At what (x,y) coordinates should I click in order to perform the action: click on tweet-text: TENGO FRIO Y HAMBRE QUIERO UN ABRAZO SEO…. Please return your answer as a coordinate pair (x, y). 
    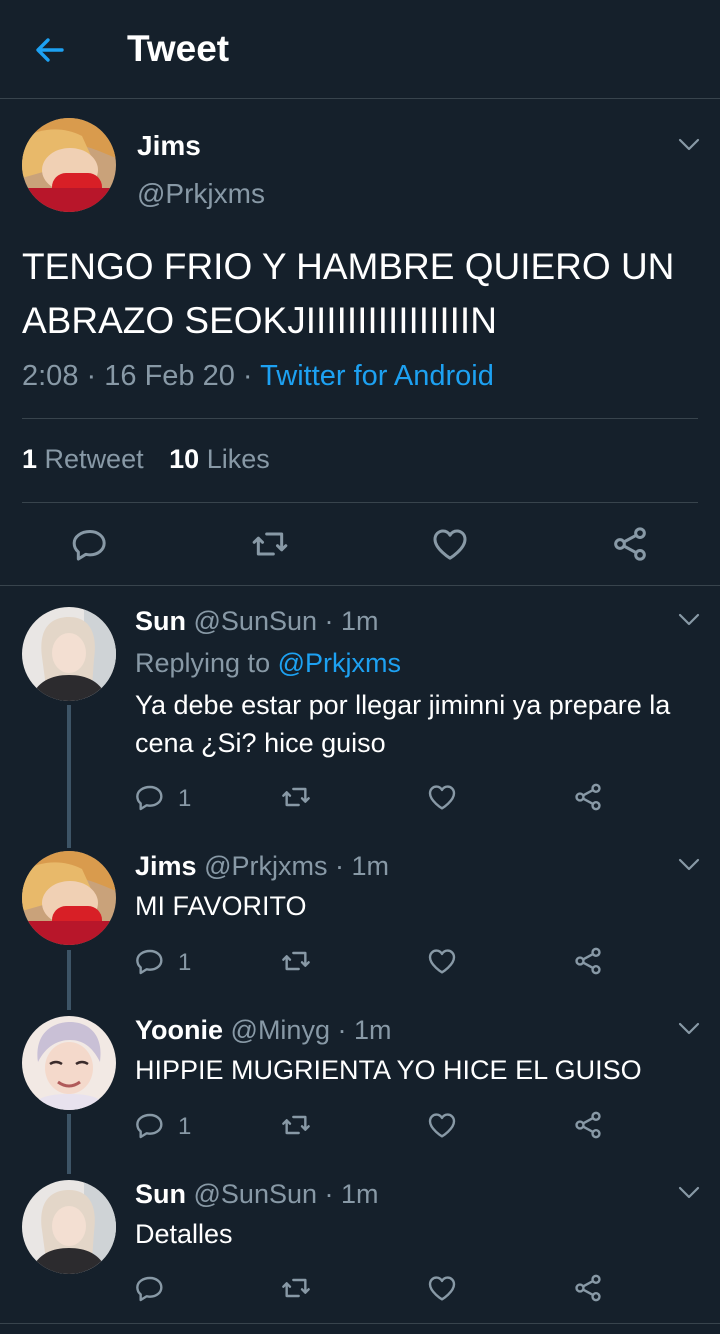
    Looking at the image, I should click on (348, 293).